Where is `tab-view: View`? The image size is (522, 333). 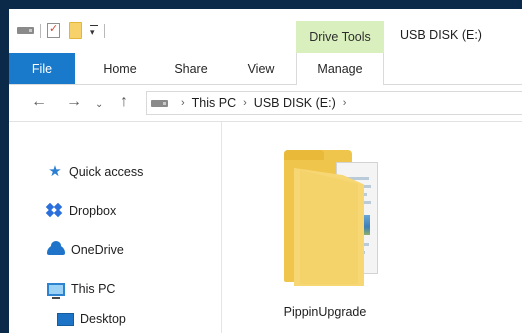 tab-view: View is located at coordinates (261, 68).